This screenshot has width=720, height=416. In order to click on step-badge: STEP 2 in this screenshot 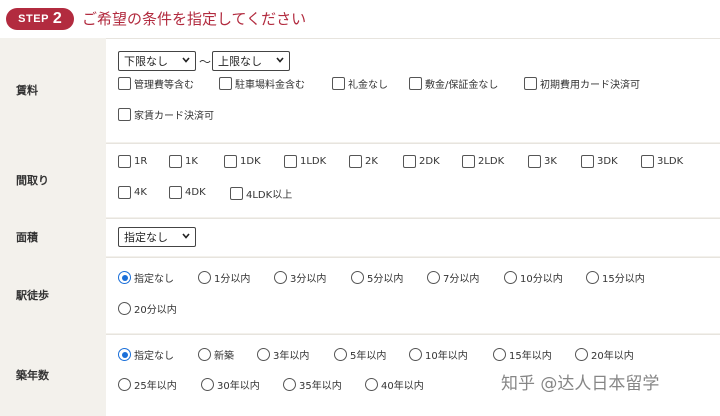, I will do `click(40, 19)`.